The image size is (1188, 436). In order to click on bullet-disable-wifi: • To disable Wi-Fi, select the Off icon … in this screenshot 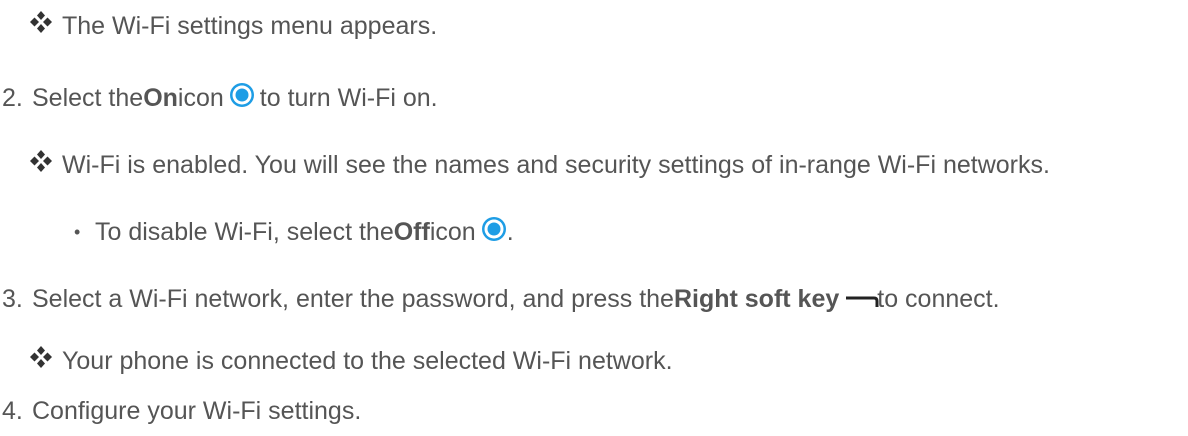, I will do `click(257, 232)`.